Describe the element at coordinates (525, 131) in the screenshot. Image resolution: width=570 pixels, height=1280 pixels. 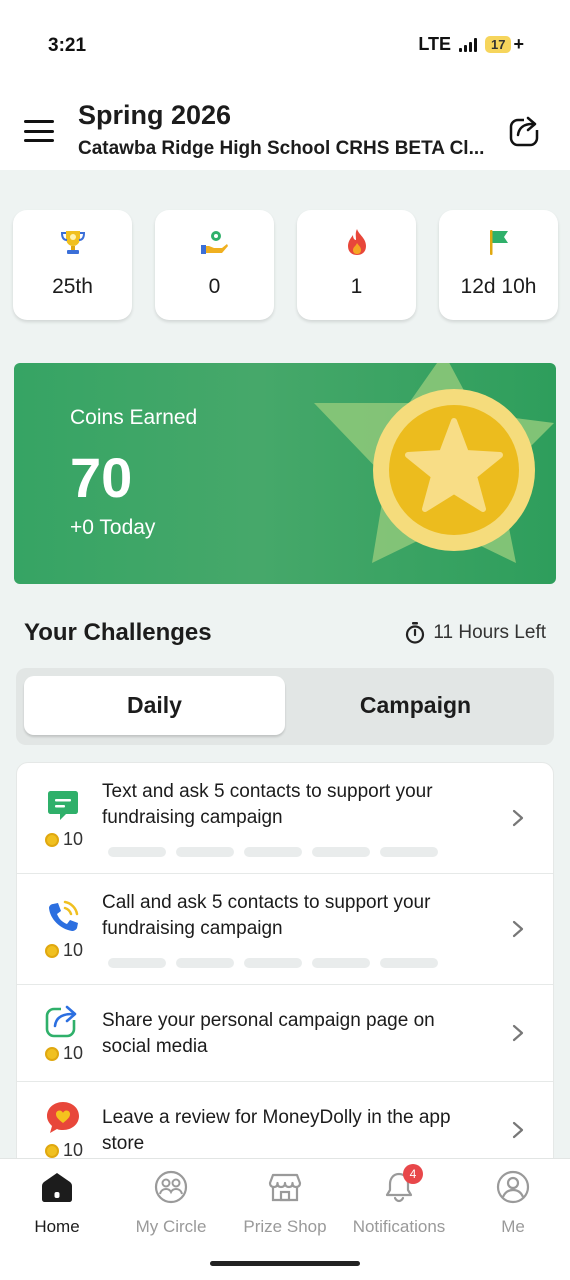
I see `share-icon` at that location.